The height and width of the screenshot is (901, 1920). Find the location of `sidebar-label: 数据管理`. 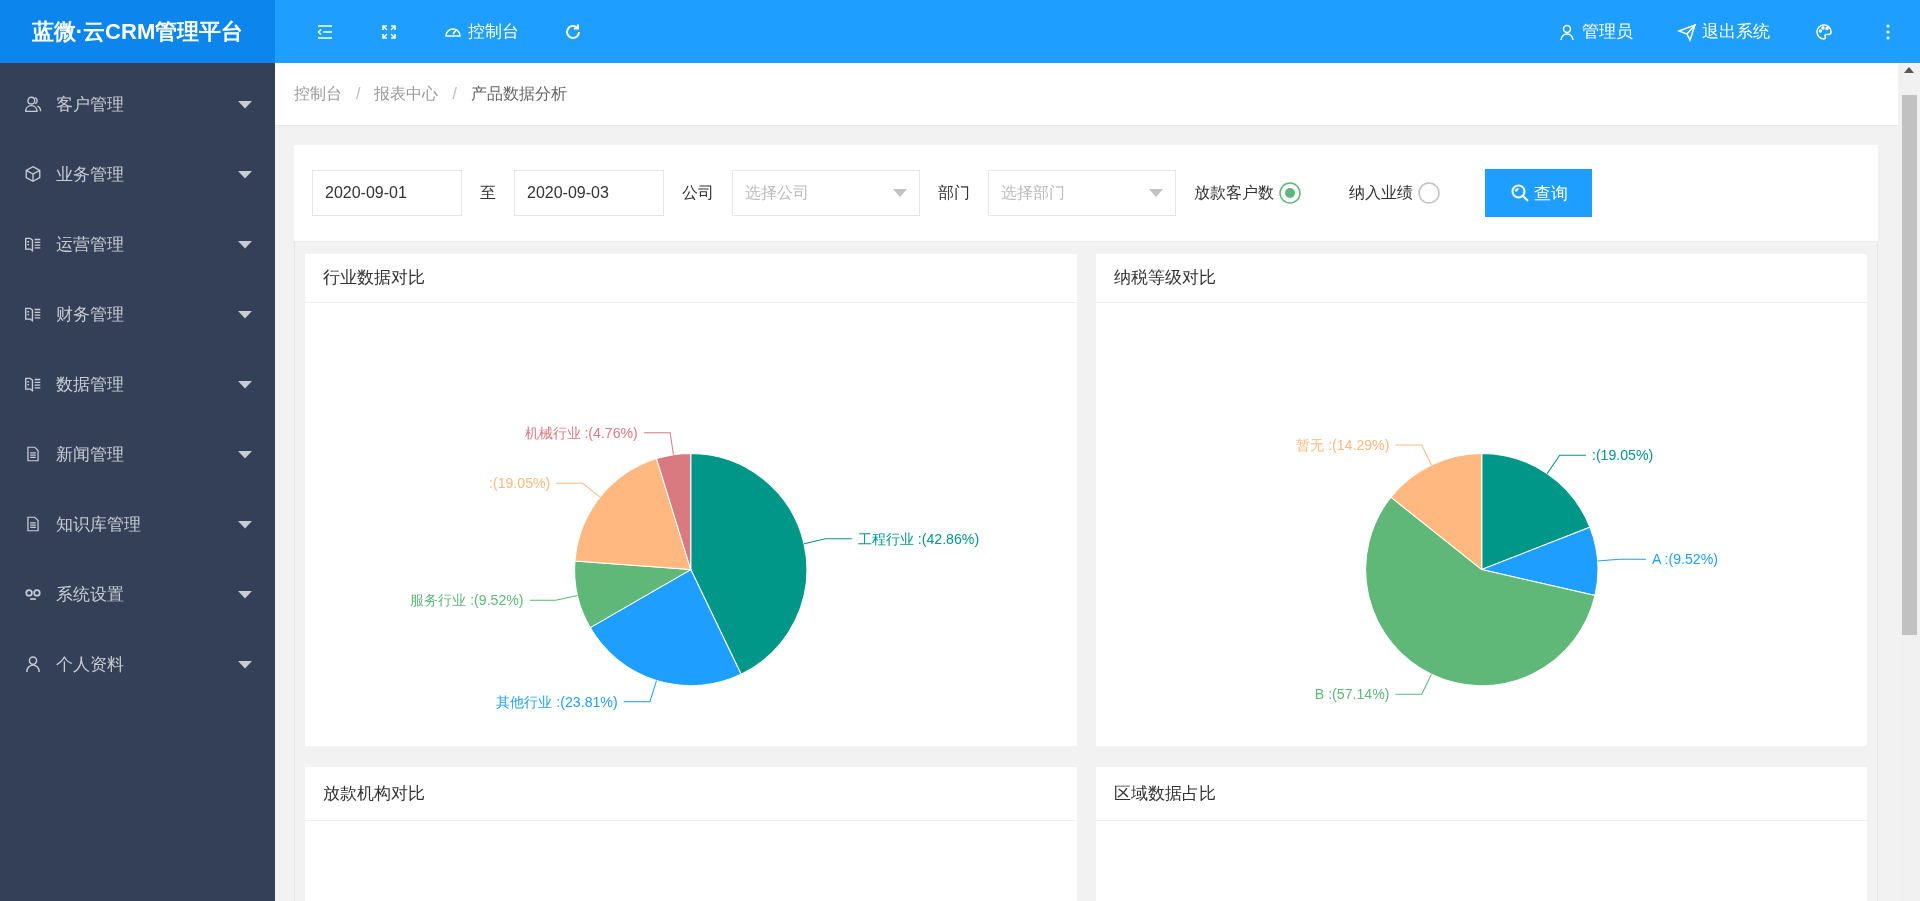

sidebar-label: 数据管理 is located at coordinates (90, 384).